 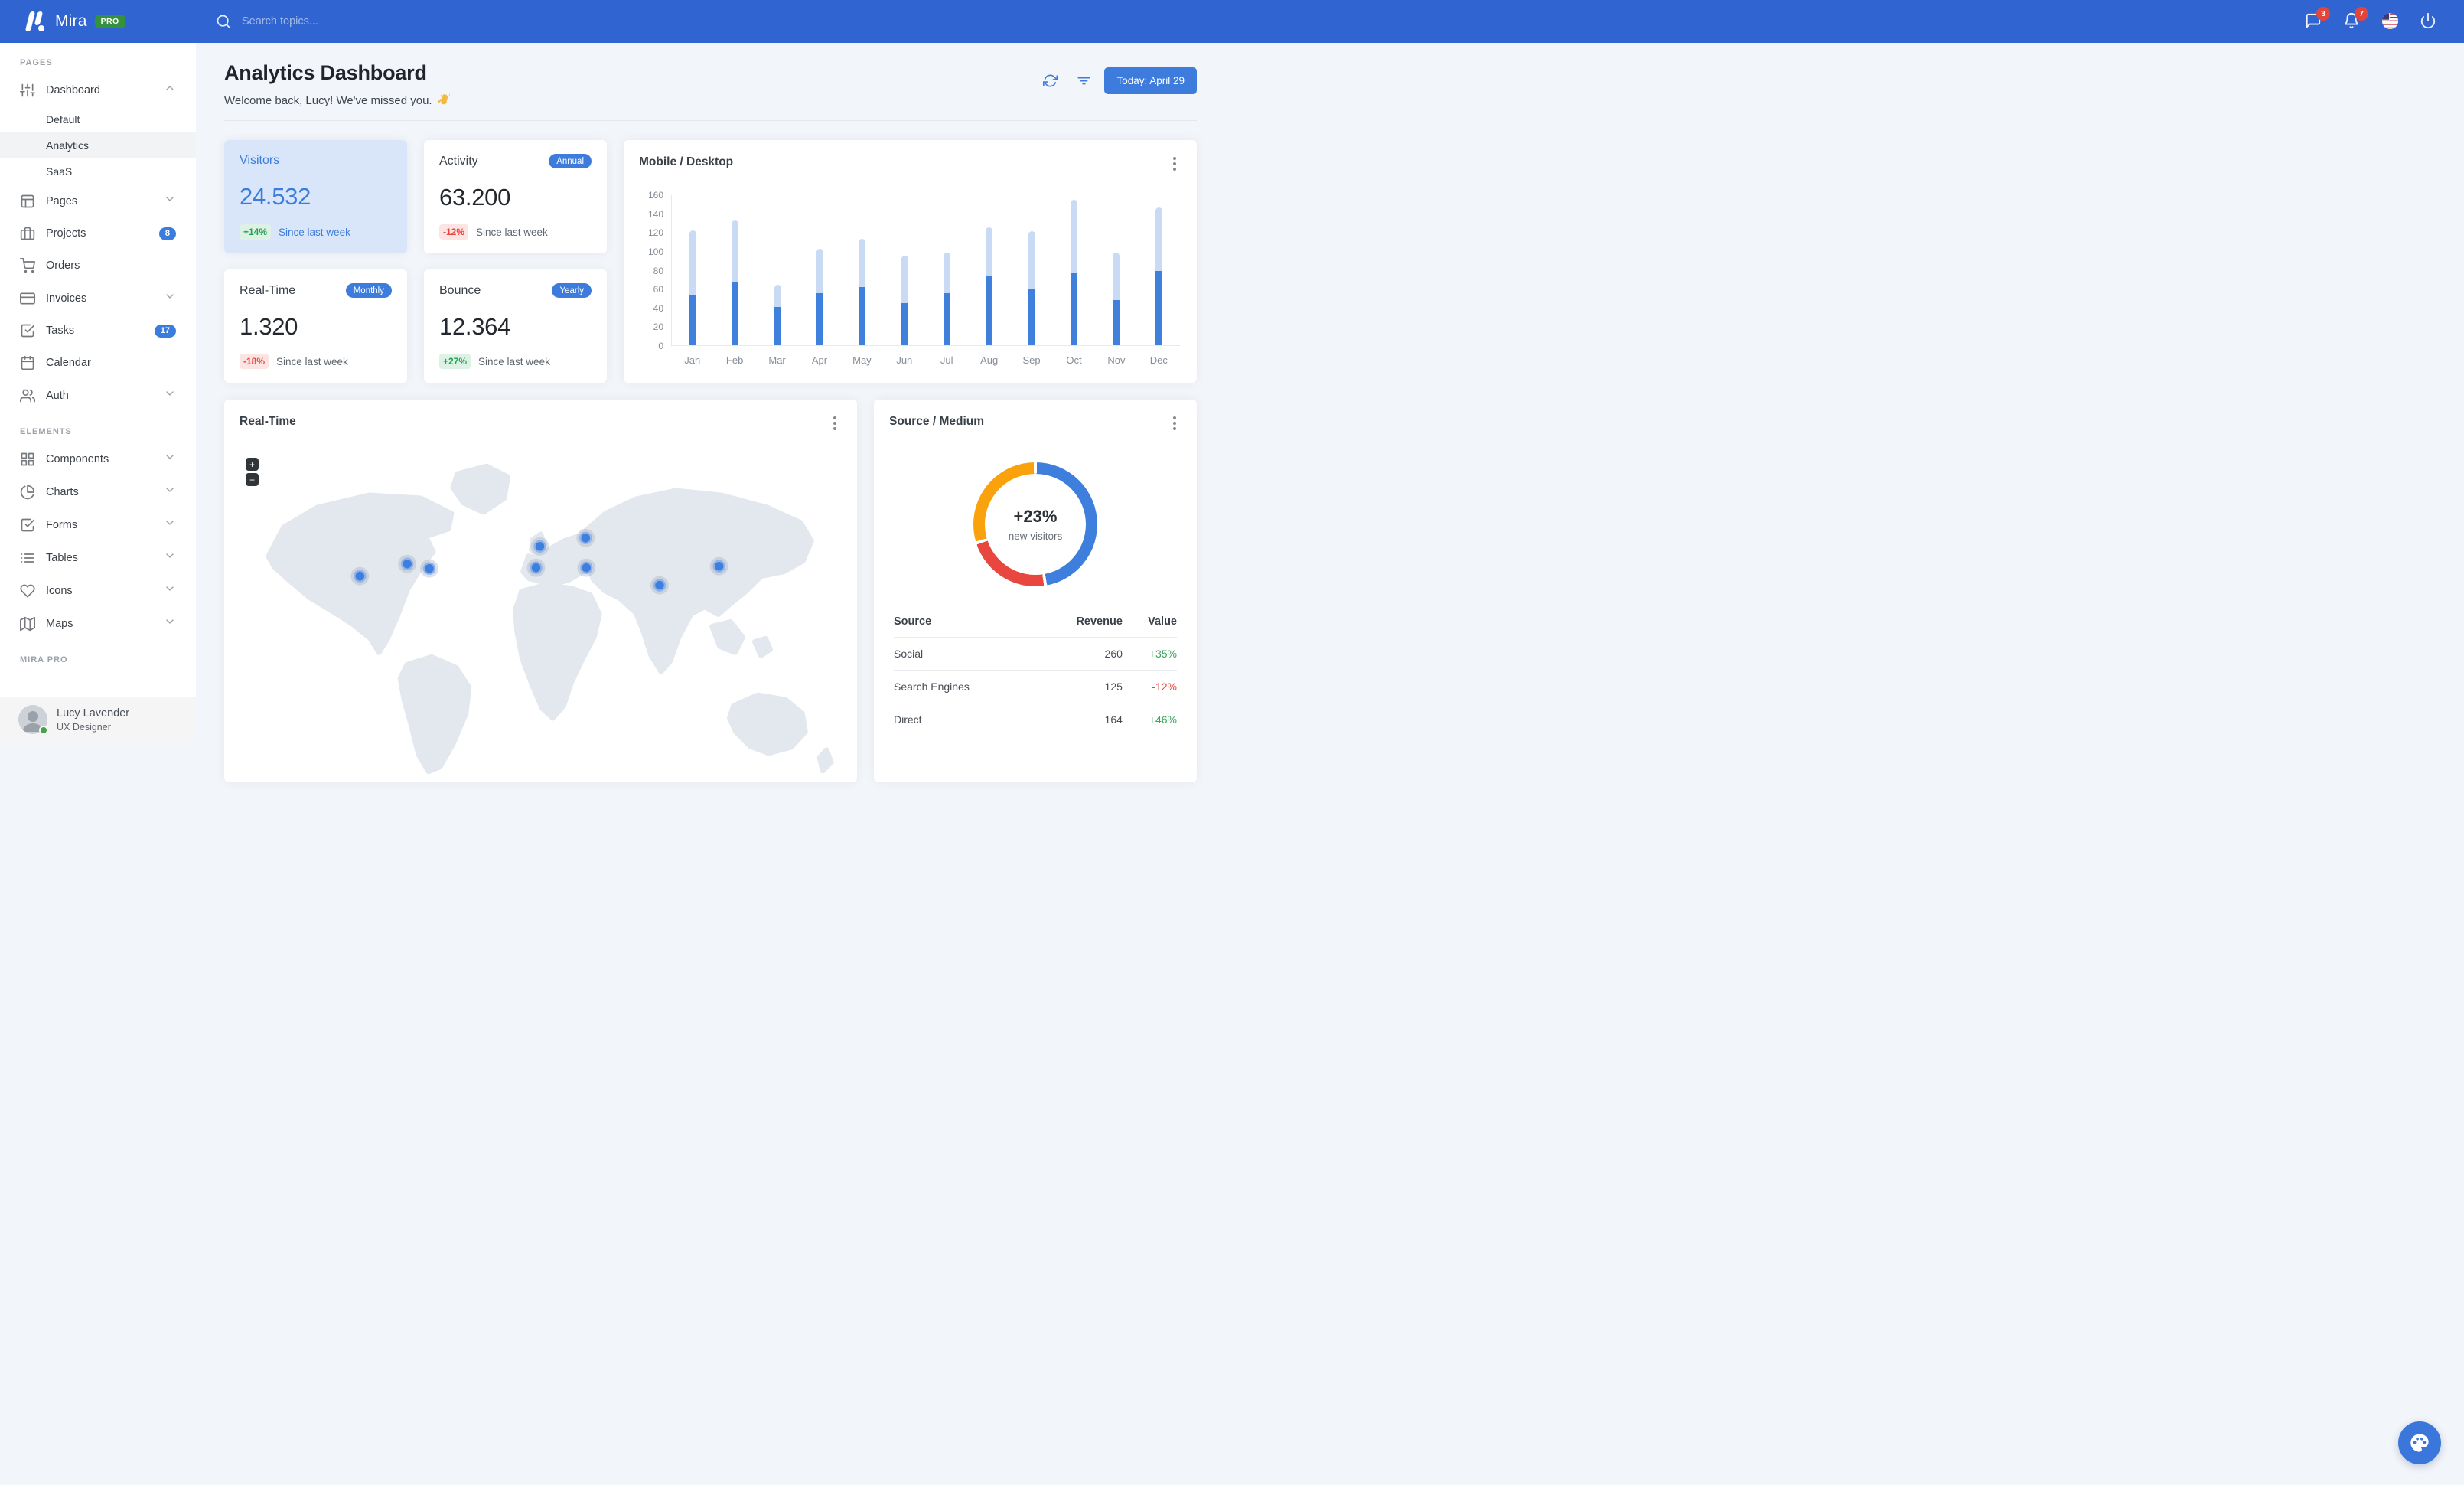 What do you see at coordinates (2429, 21) in the screenshot?
I see `logout-button` at bounding box center [2429, 21].